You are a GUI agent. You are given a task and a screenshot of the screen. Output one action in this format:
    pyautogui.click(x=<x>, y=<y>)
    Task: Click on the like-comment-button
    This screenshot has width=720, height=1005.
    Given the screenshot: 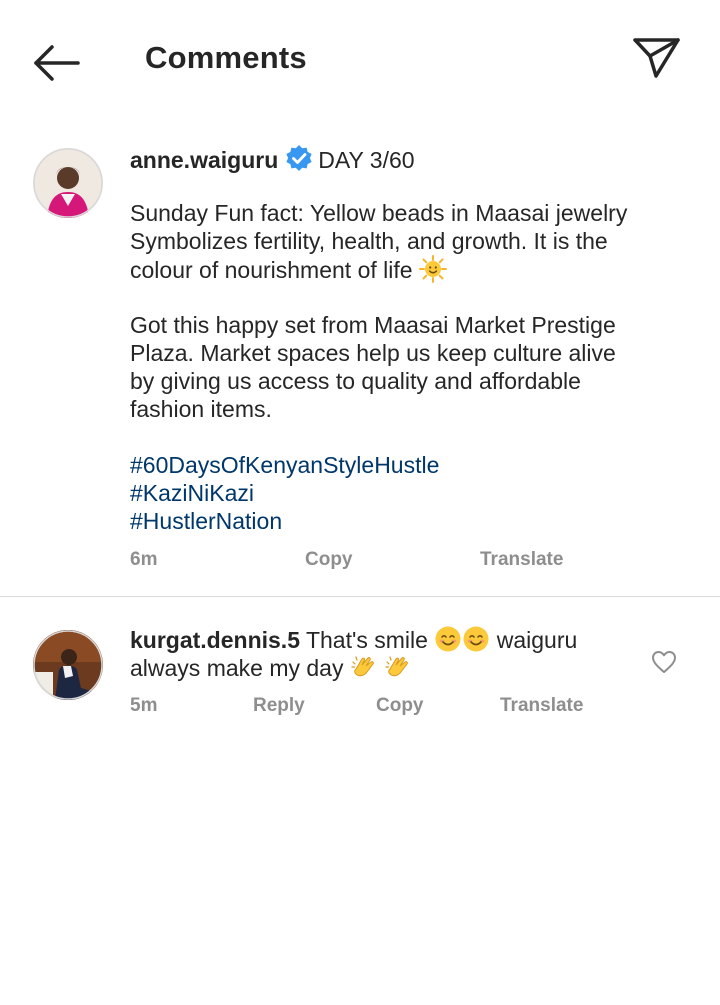 What is the action you would take?
    pyautogui.click(x=664, y=662)
    